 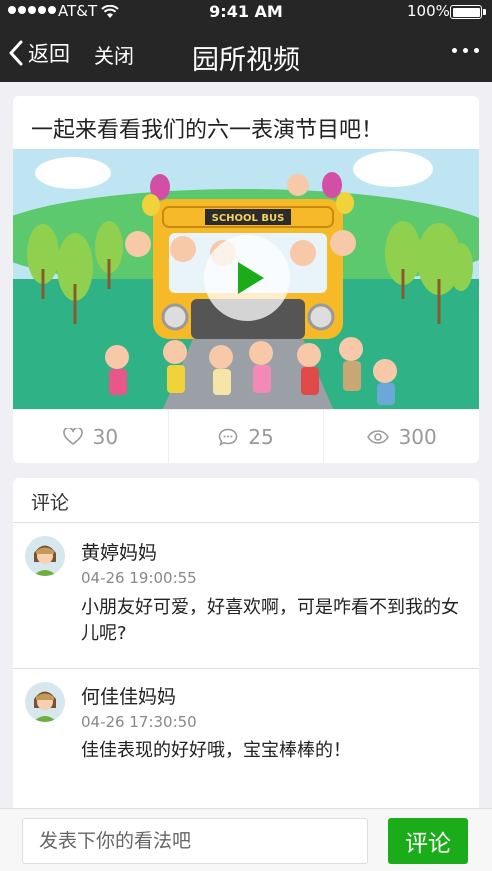 What do you see at coordinates (417, 436) in the screenshot?
I see `view-count: 300` at bounding box center [417, 436].